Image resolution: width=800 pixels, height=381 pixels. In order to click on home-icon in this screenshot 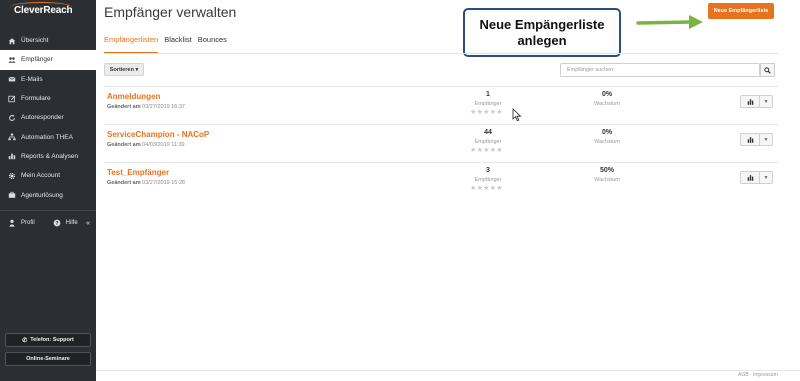, I will do `click(12, 41)`.